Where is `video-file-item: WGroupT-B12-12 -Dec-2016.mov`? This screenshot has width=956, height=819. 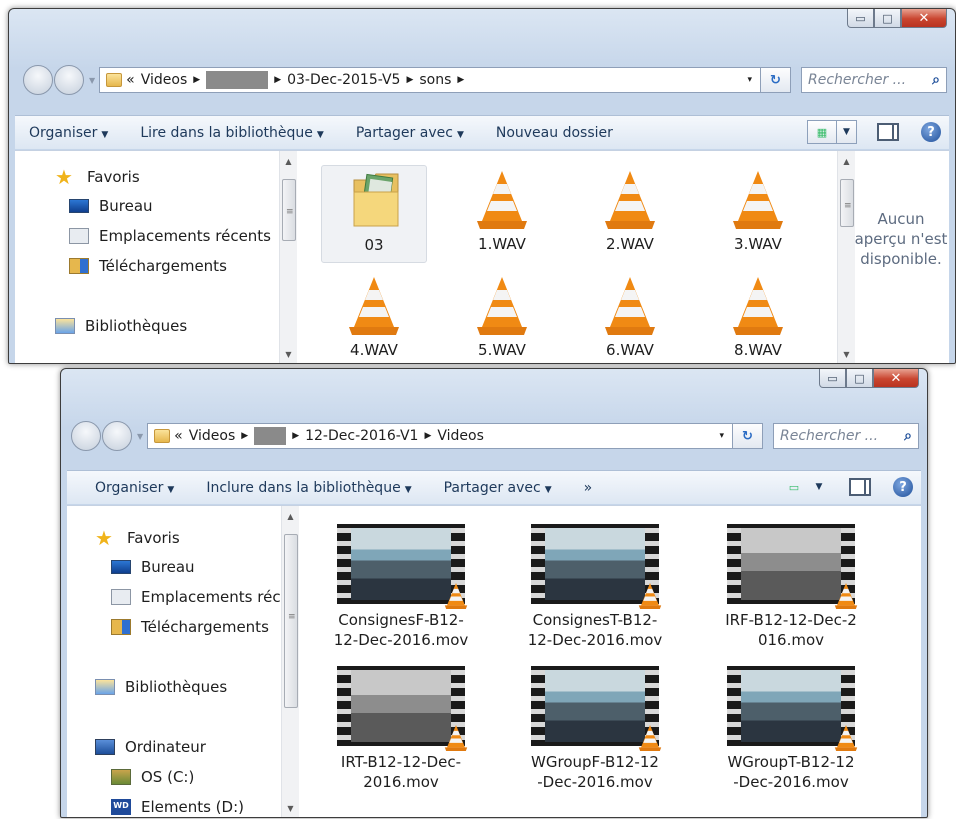 video-file-item: WGroupT-B12-12 -Dec-2016.mov is located at coordinates (791, 734).